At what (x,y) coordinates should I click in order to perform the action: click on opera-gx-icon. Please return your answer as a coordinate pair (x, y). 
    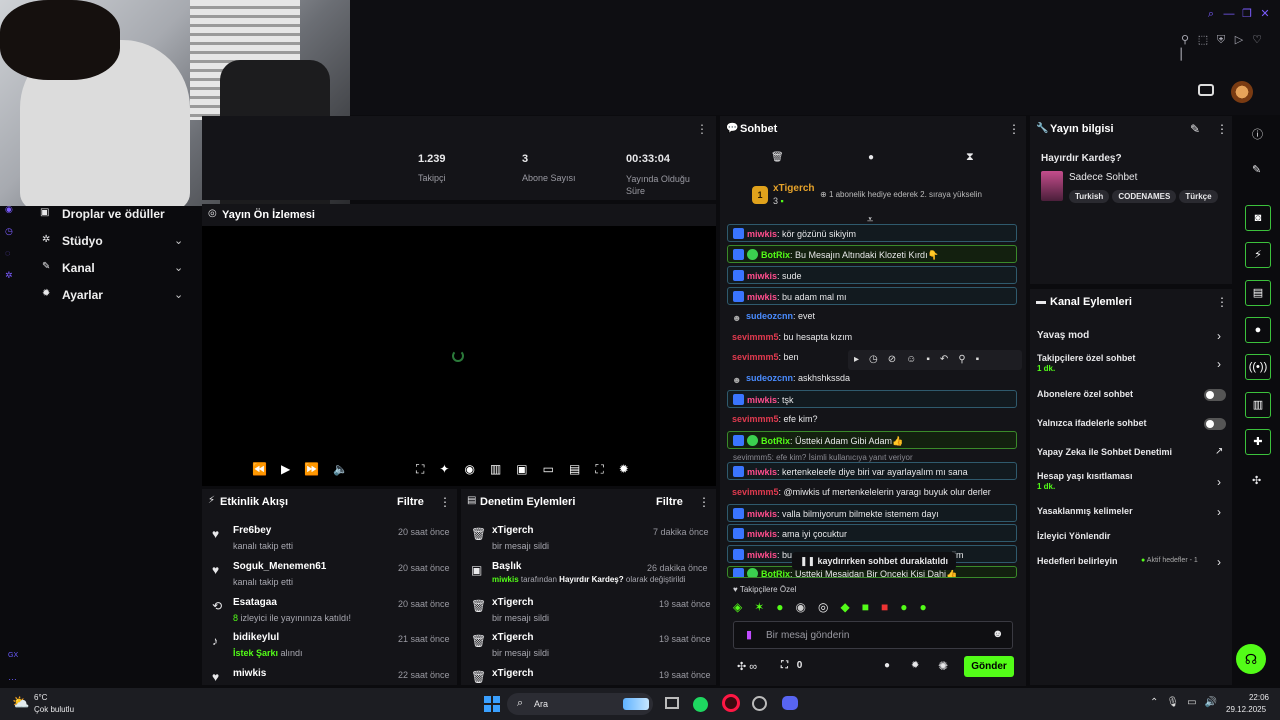
    Looking at the image, I should click on (731, 703).